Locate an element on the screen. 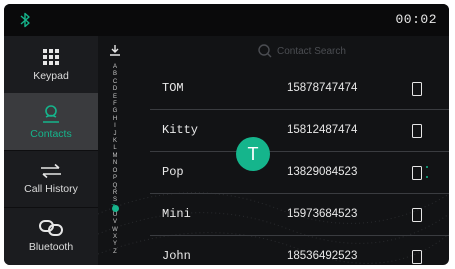  alphabet-letter-f: F is located at coordinates (115, 104).